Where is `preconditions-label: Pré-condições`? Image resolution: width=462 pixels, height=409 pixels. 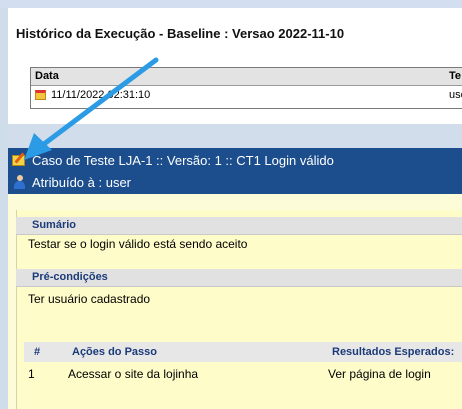
preconditions-label: Pré-condições is located at coordinates (70, 277).